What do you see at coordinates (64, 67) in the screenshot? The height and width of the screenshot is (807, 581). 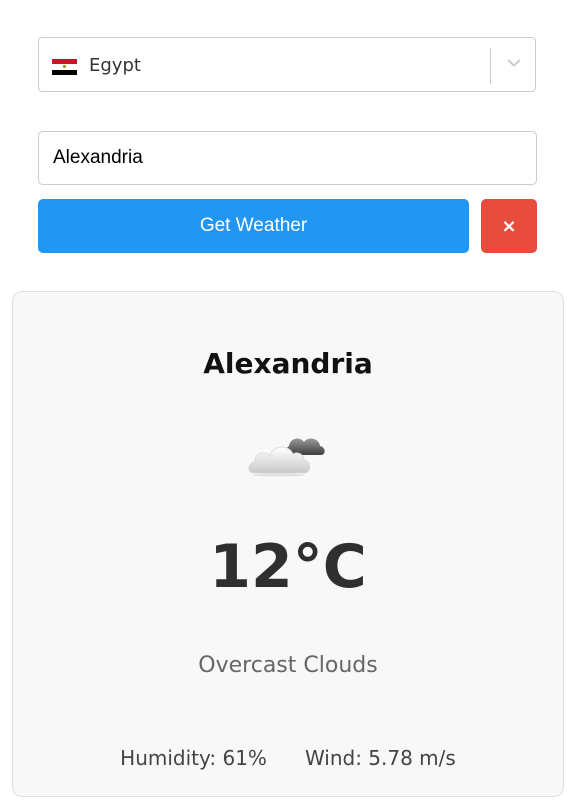 I see `egypt-flag-icon` at bounding box center [64, 67].